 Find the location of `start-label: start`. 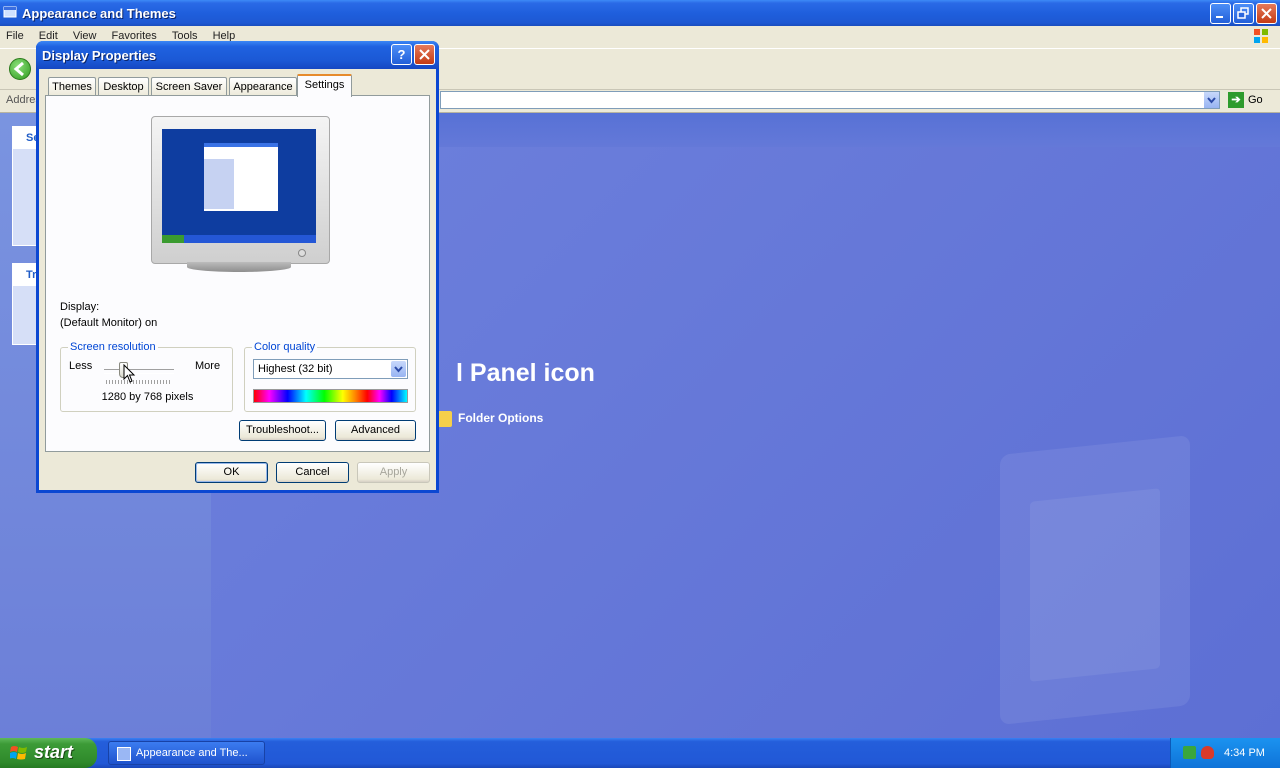

start-label: start is located at coordinates (54, 752).